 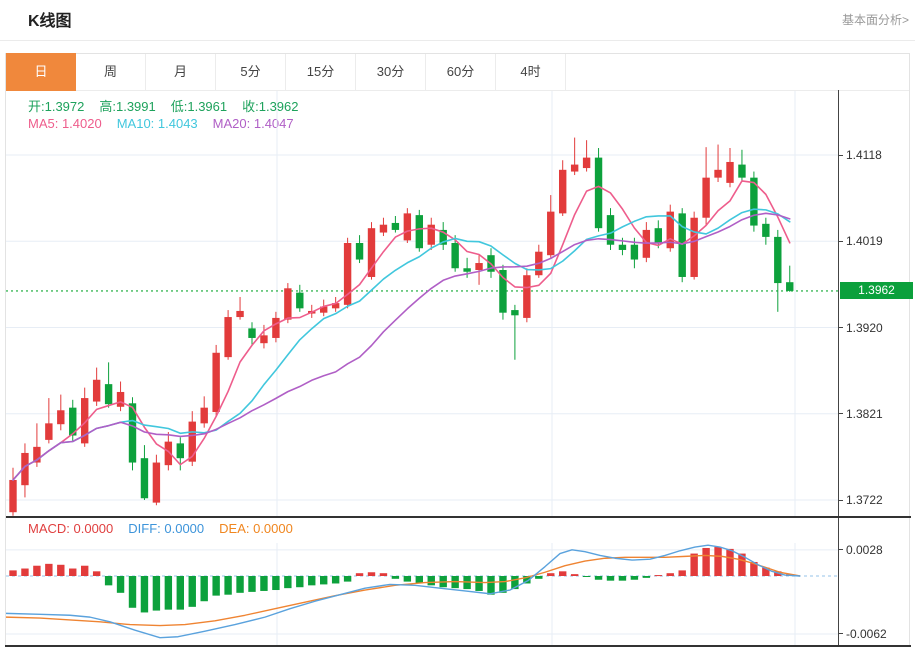 I want to click on price-label: 1.4019, so click(x=864, y=241).